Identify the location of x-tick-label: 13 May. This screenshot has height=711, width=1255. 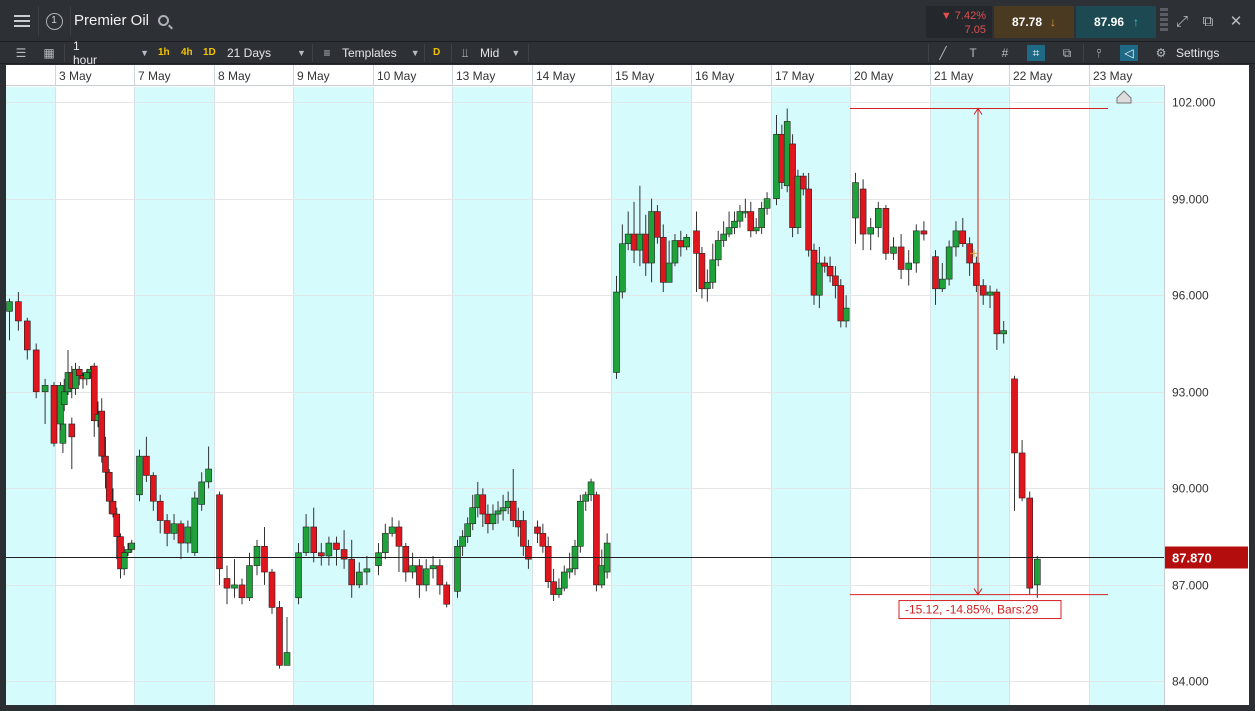
(475, 76).